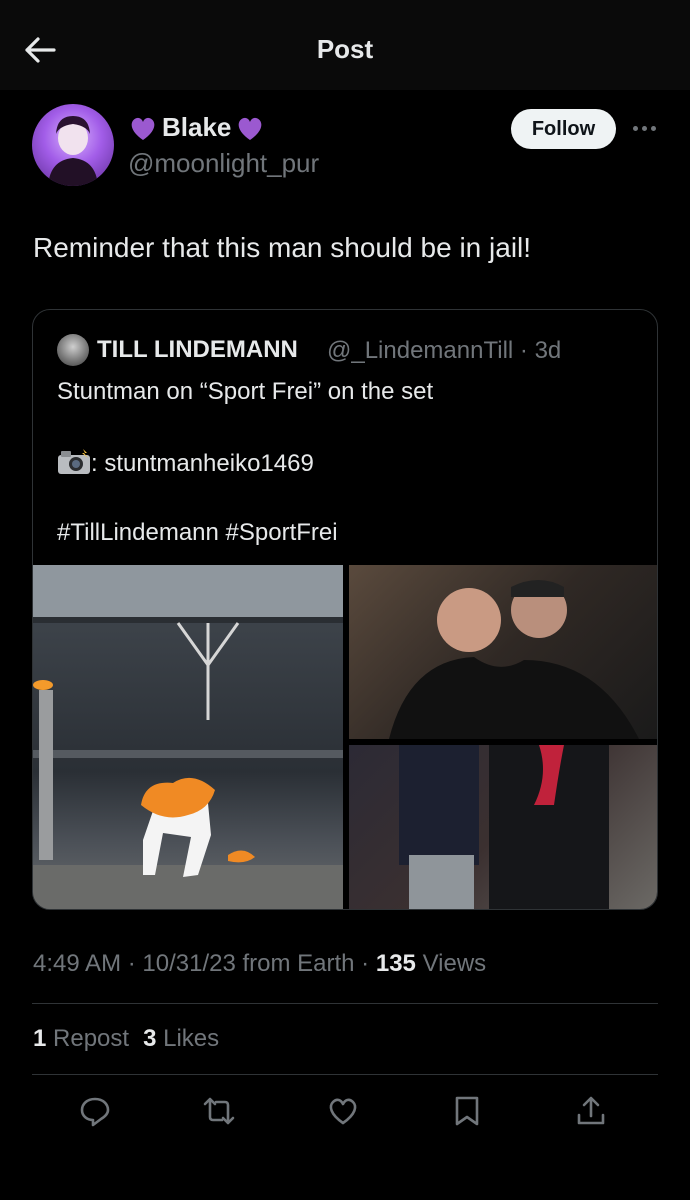 This screenshot has height=1200, width=690. I want to click on engagement-stats: 1 Repost 3 Likes, so click(126, 1039).